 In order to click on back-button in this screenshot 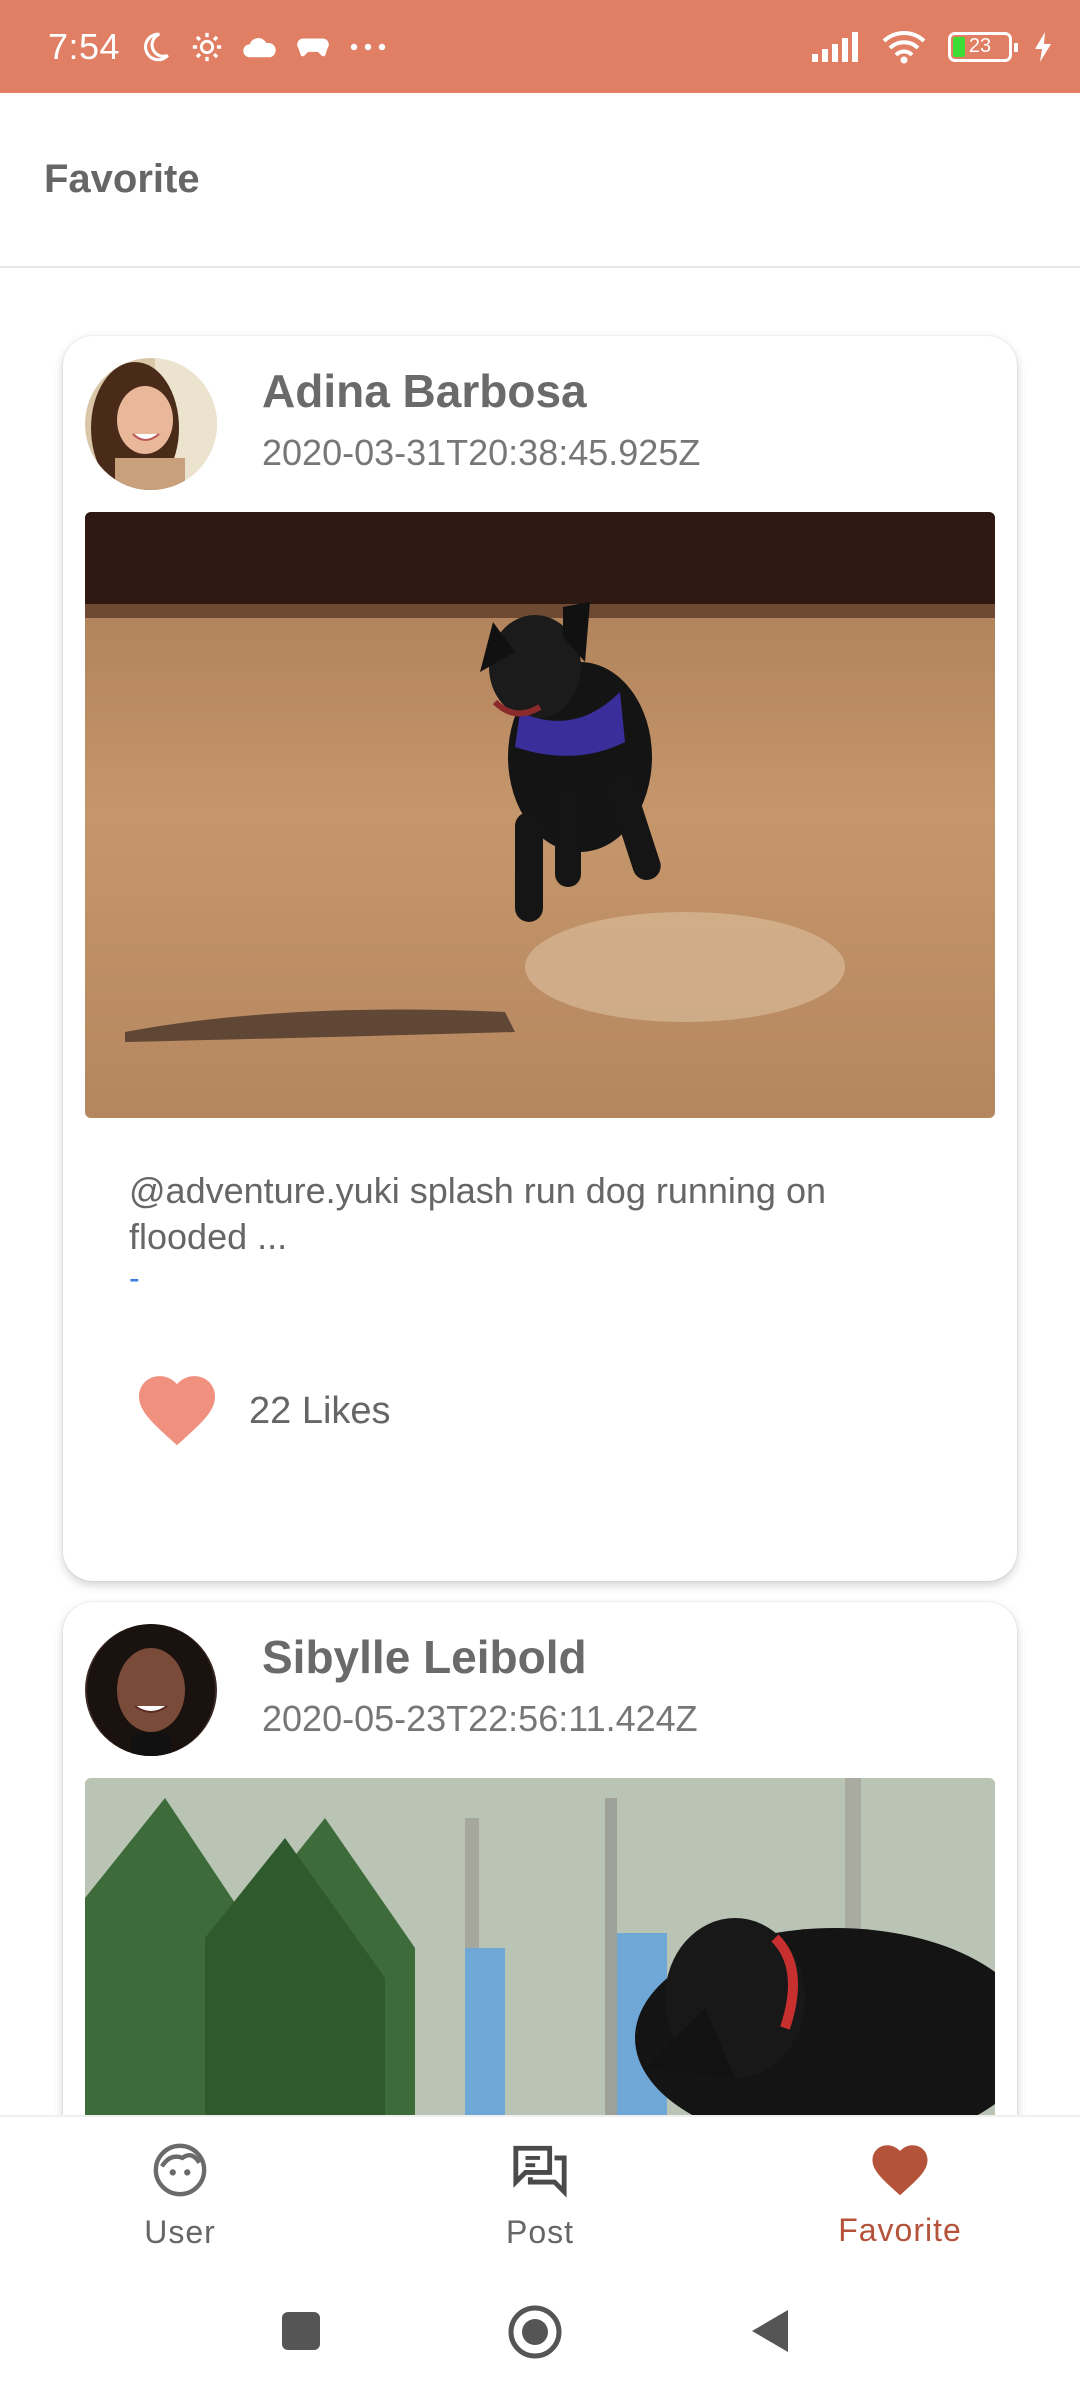, I will do `click(770, 2333)`.